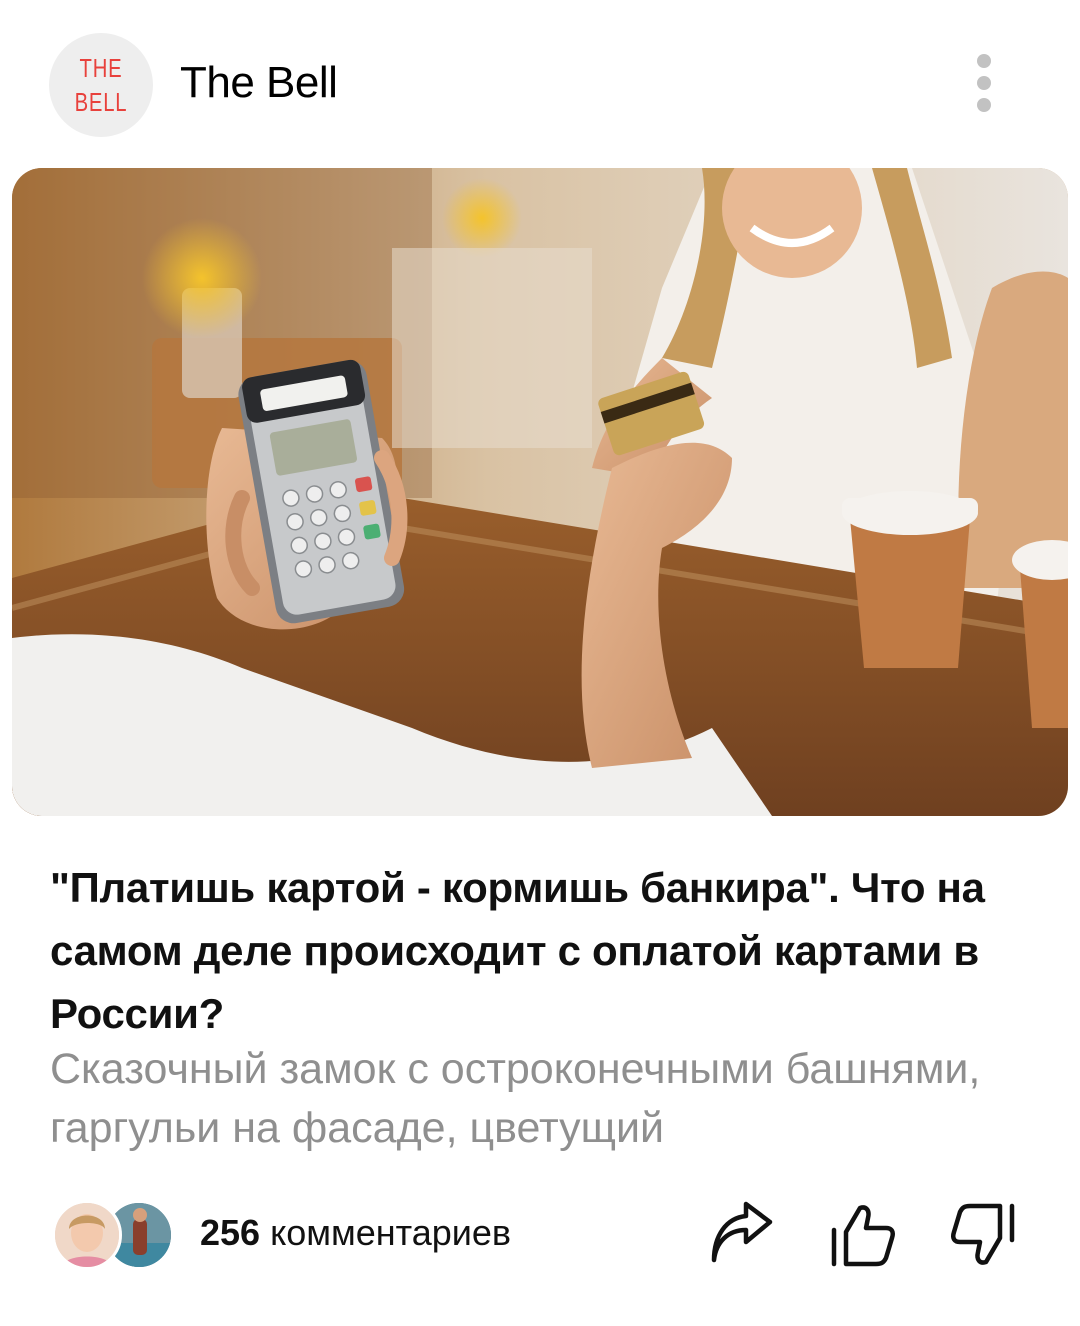 Image resolution: width=1080 pixels, height=1326 pixels. I want to click on like-button, so click(863, 1235).